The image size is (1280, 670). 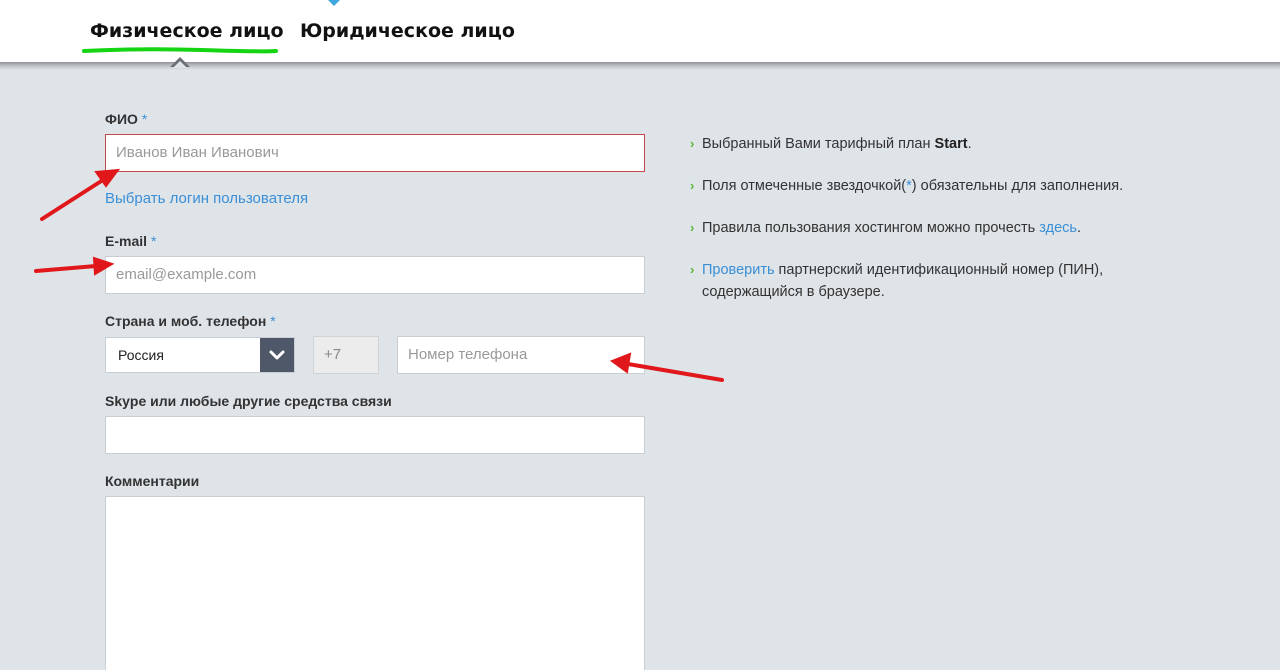 I want to click on comments-textarea, so click(x=375, y=583).